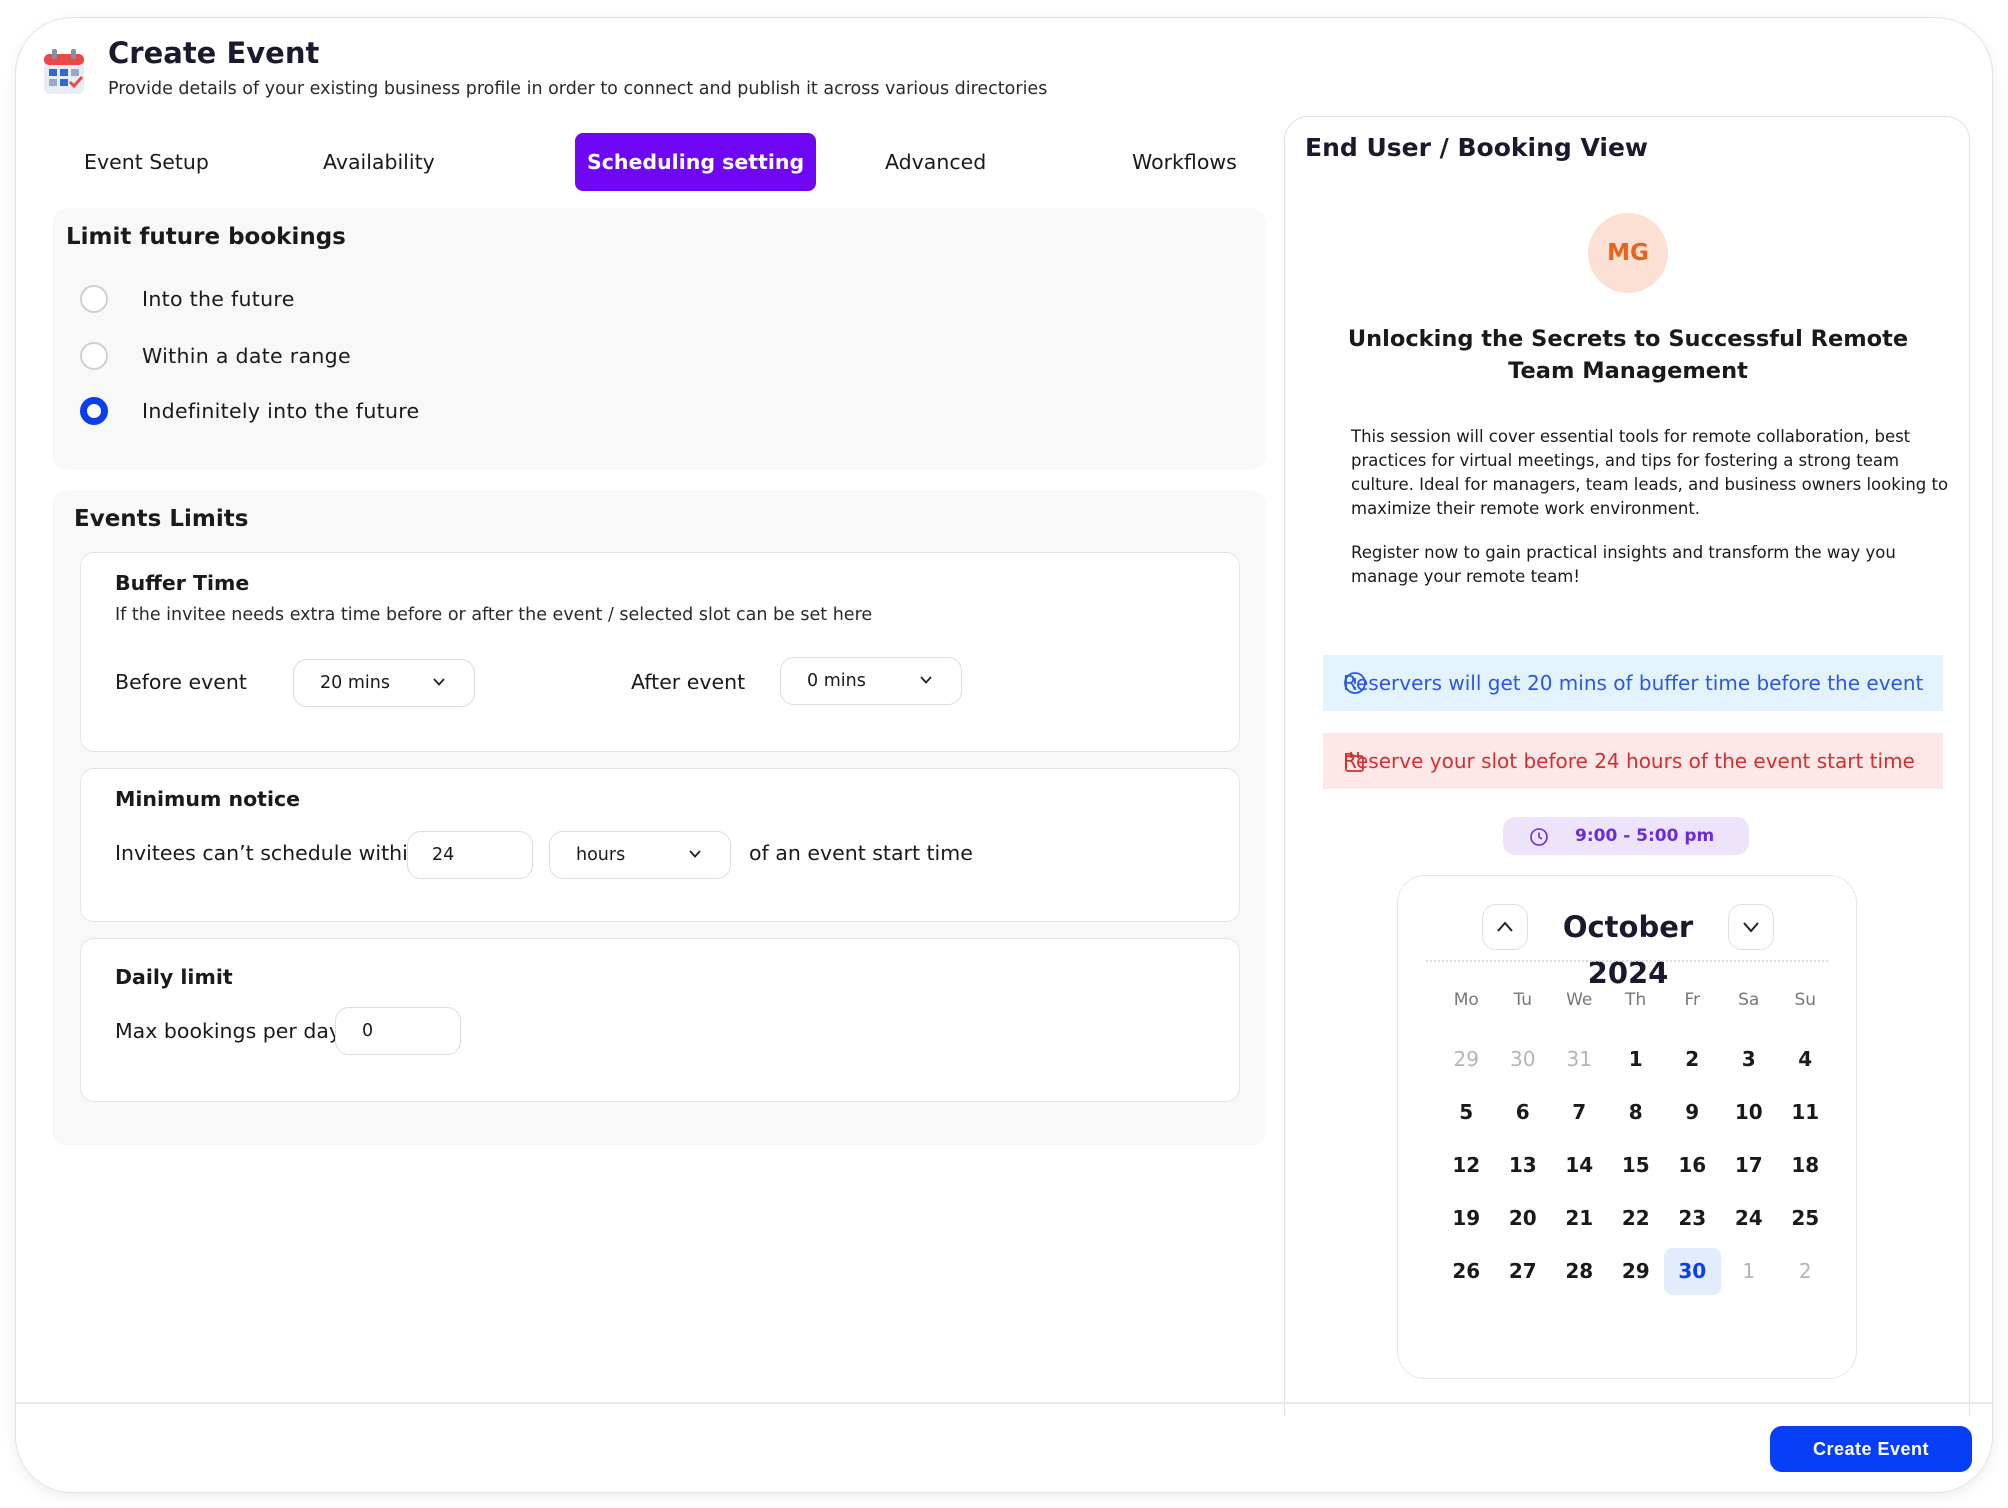  I want to click on create-event-button: Create Event, so click(1871, 1449).